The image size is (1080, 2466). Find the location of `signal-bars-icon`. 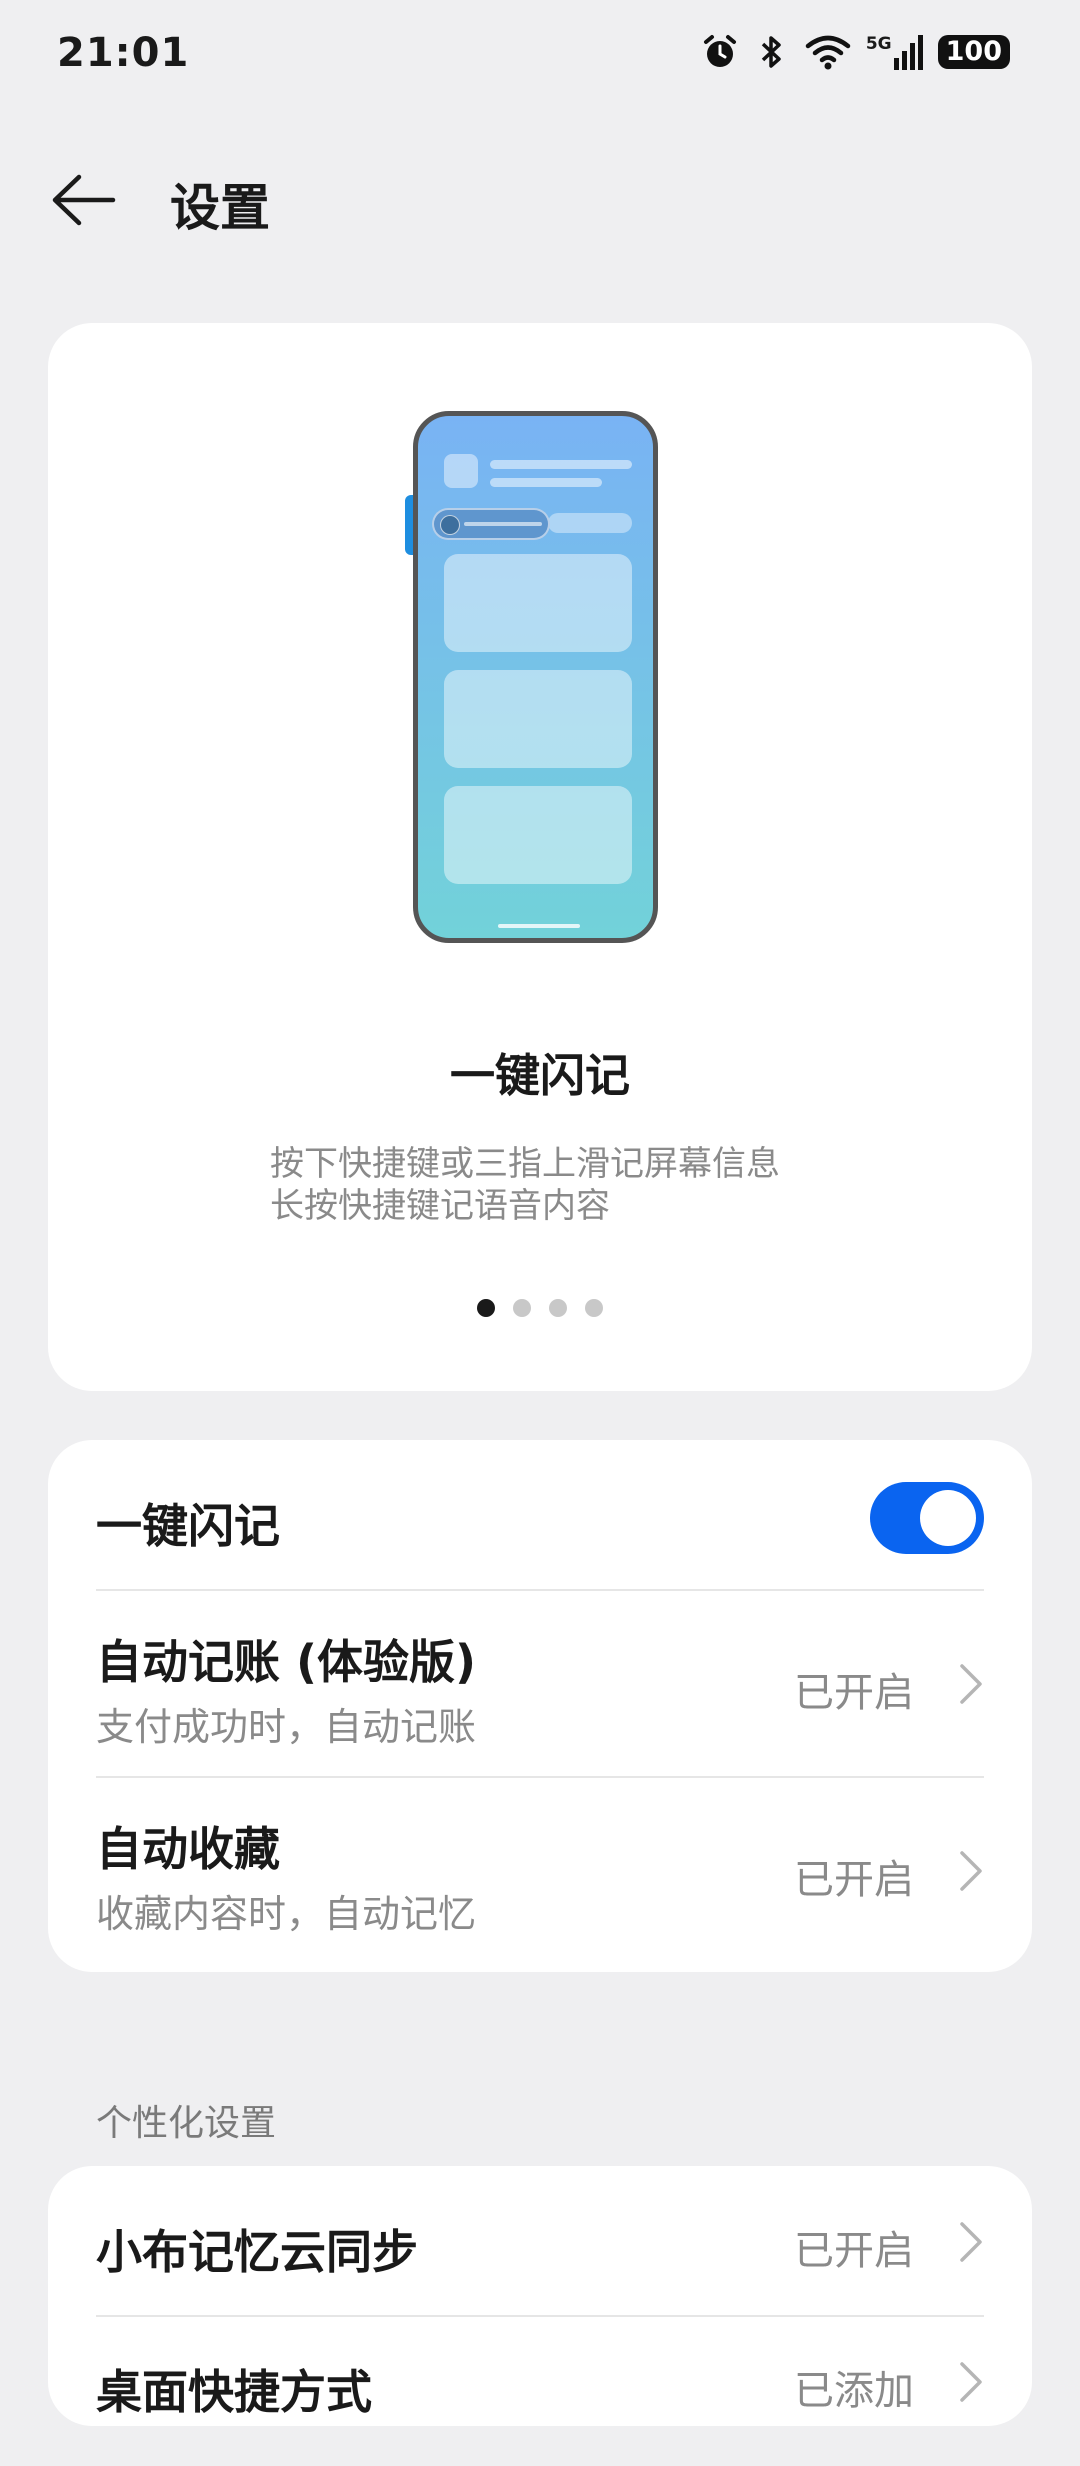

signal-bars-icon is located at coordinates (908, 52).